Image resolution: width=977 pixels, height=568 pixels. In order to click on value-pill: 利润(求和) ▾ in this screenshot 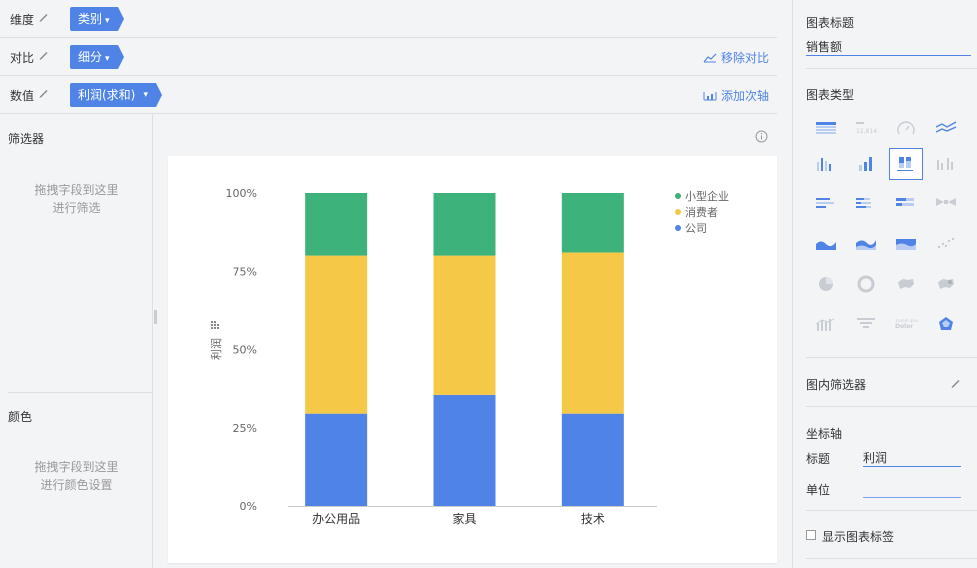, I will do `click(116, 95)`.